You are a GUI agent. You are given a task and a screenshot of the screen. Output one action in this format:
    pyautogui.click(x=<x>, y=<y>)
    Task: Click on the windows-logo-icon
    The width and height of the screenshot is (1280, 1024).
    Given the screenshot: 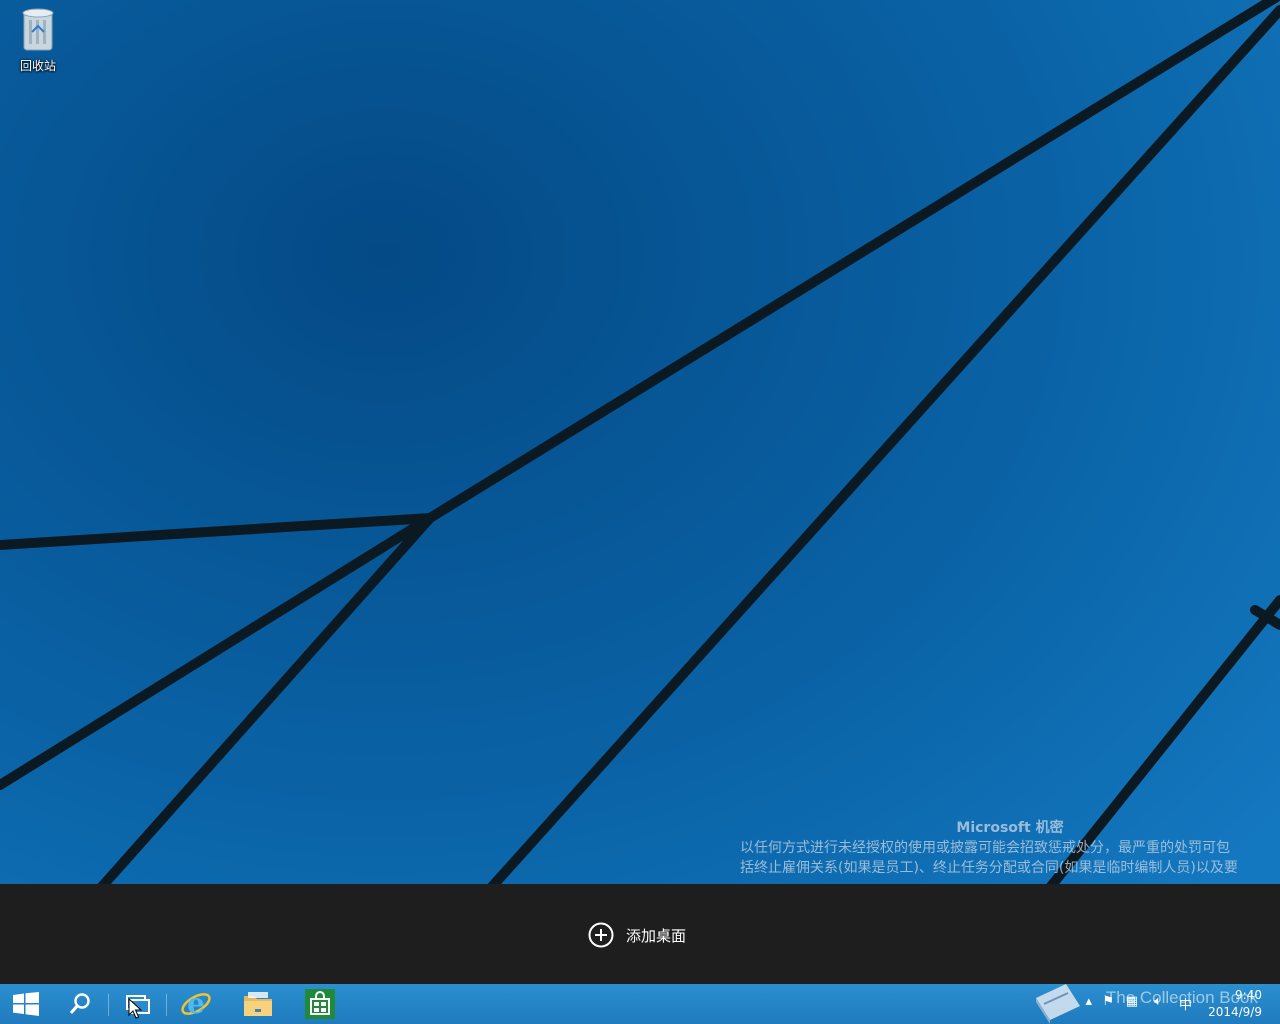 What is the action you would take?
    pyautogui.click(x=26, y=1004)
    